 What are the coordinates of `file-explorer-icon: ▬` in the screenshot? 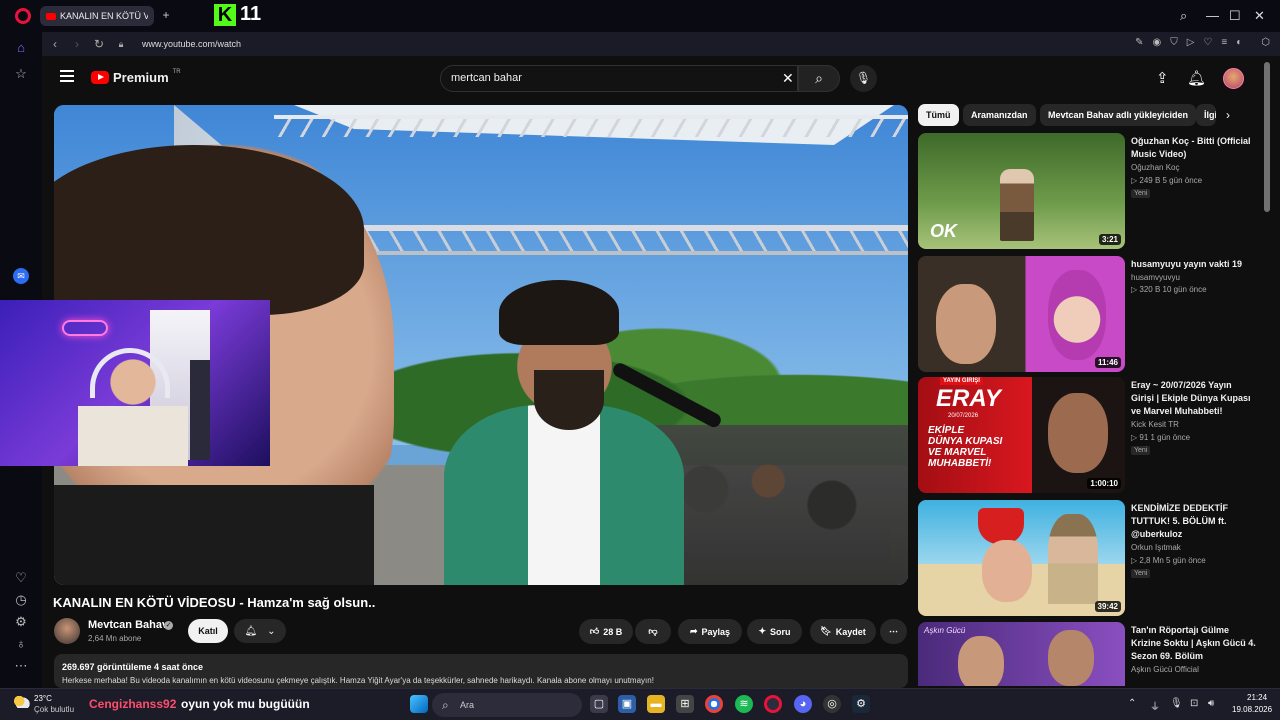 It's located at (656, 704).